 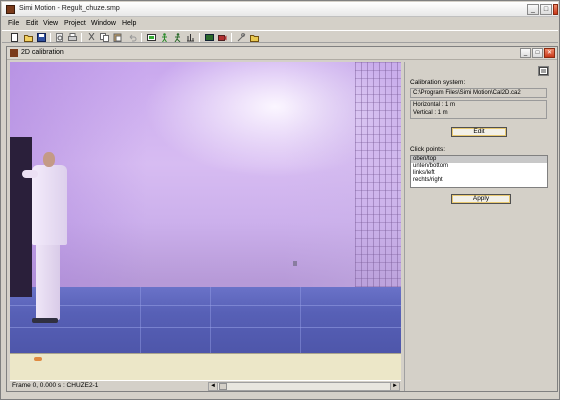 What do you see at coordinates (45, 320) in the screenshot?
I see `person-feet` at bounding box center [45, 320].